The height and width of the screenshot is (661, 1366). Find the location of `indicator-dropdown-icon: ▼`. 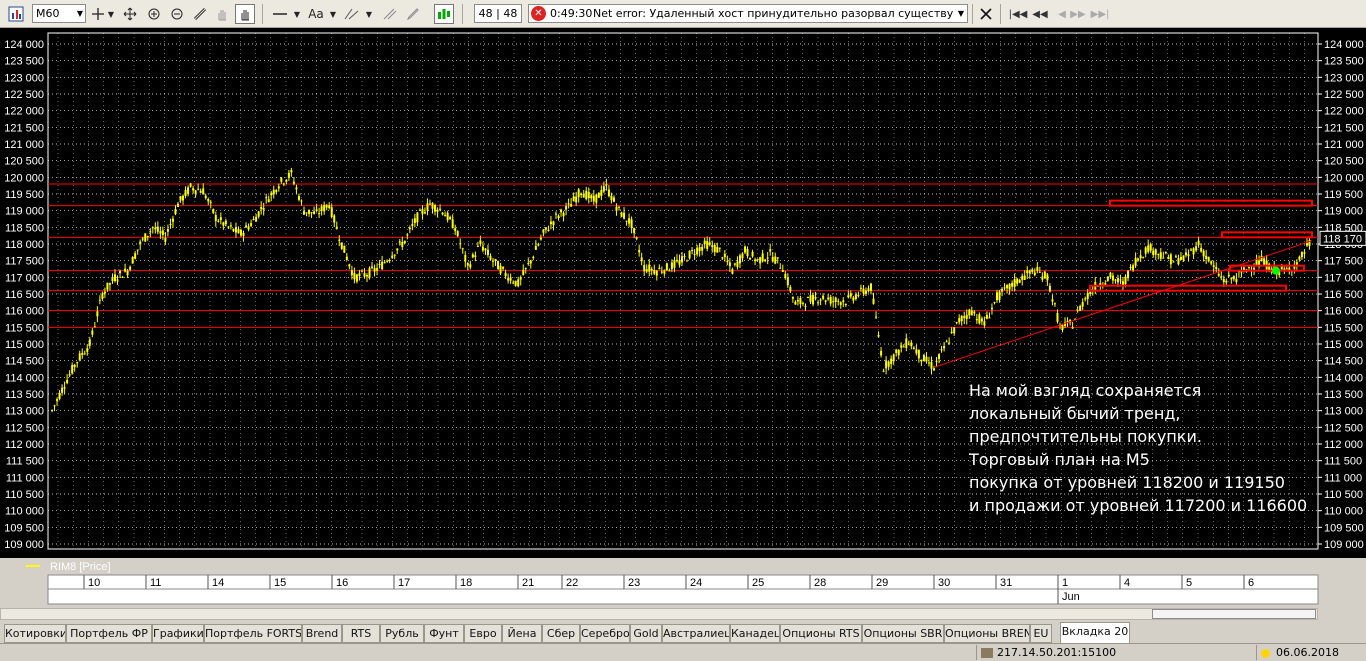

indicator-dropdown-icon: ▼ is located at coordinates (369, 14).